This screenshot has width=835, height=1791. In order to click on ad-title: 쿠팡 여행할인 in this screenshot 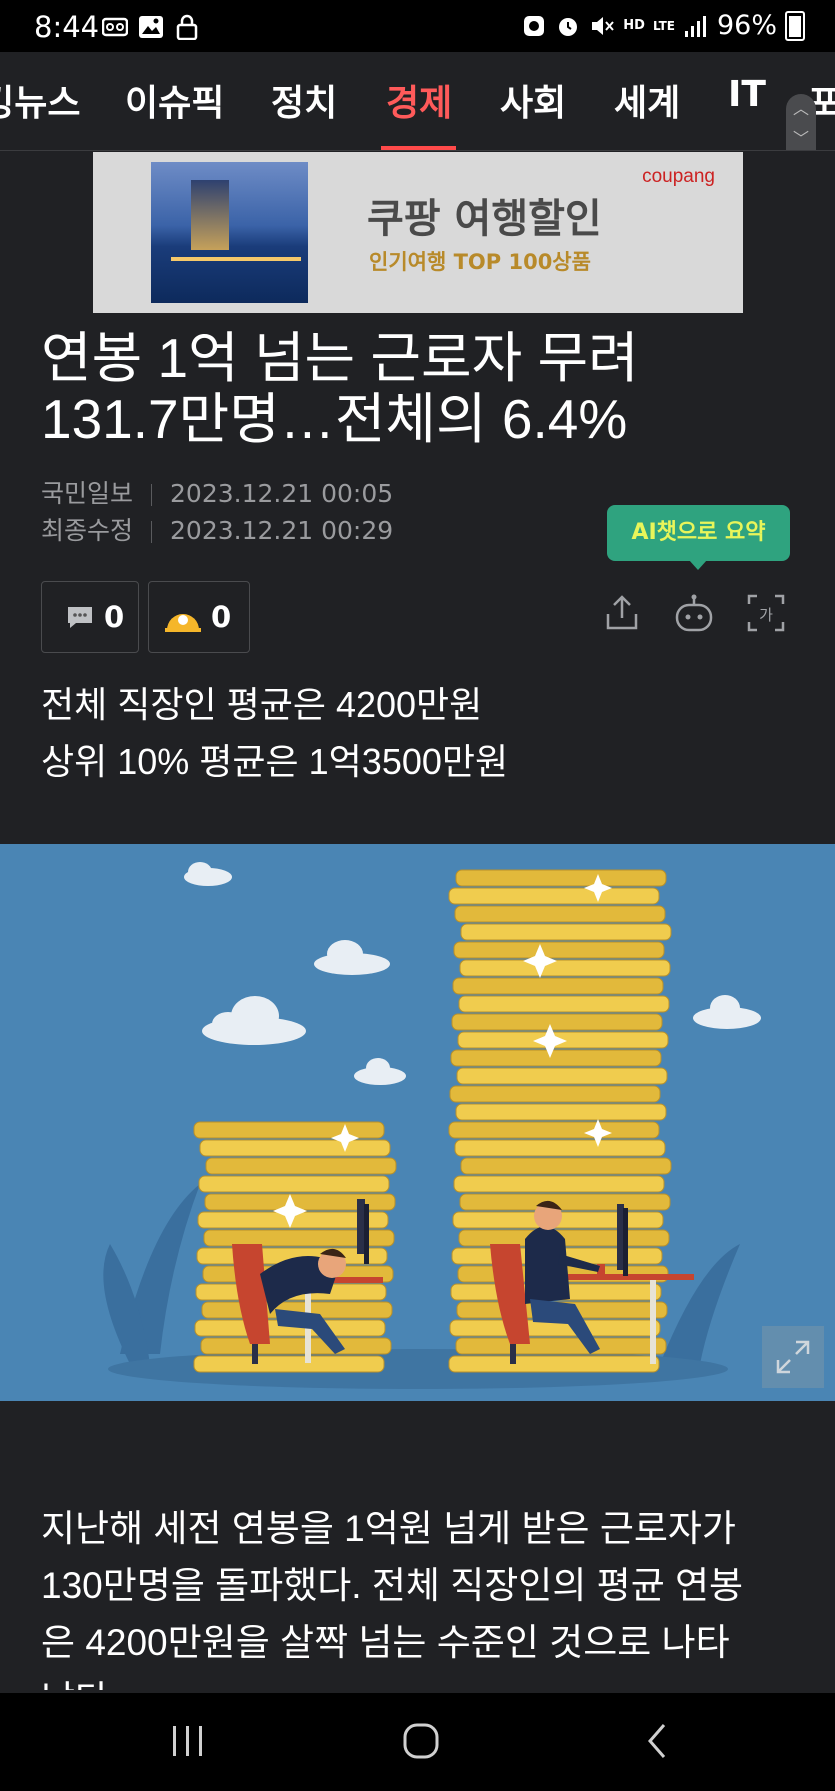, I will do `click(484, 219)`.